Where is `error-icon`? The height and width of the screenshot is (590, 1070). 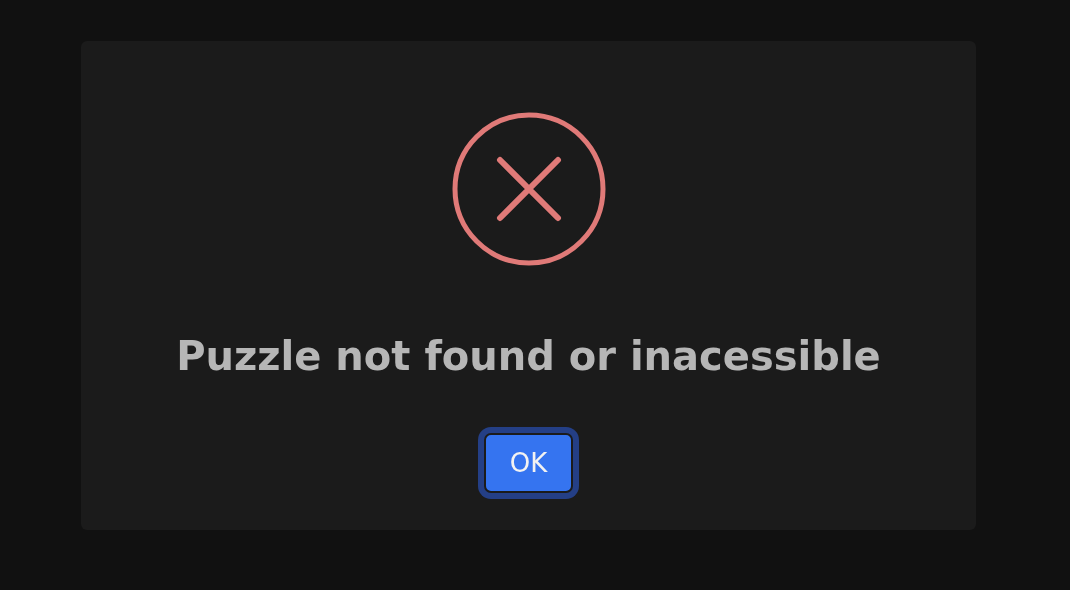
error-icon is located at coordinates (528, 189).